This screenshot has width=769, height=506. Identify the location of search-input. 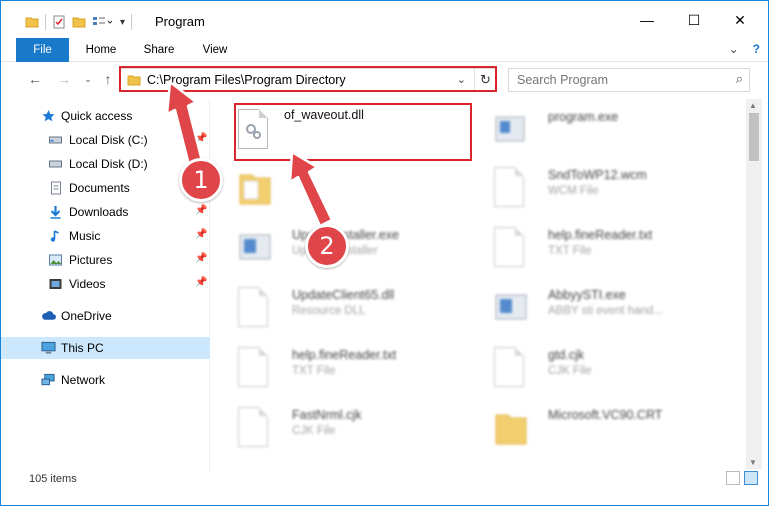
(617, 80).